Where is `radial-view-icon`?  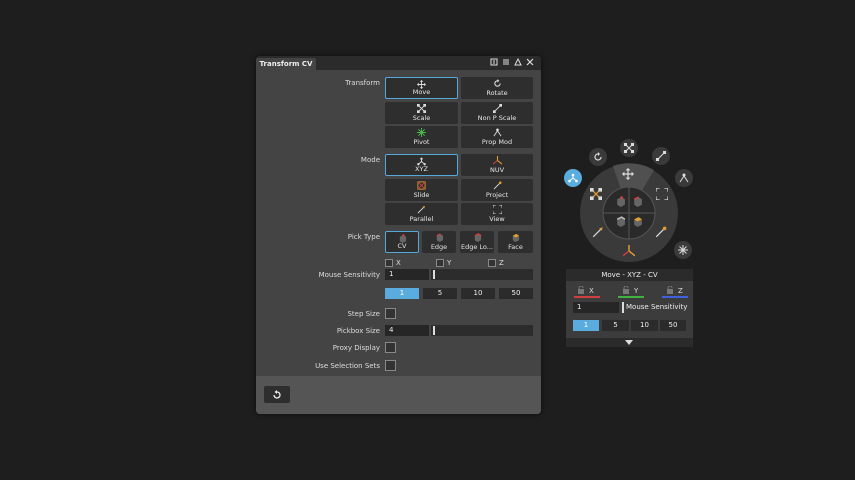 radial-view-icon is located at coordinates (662, 194).